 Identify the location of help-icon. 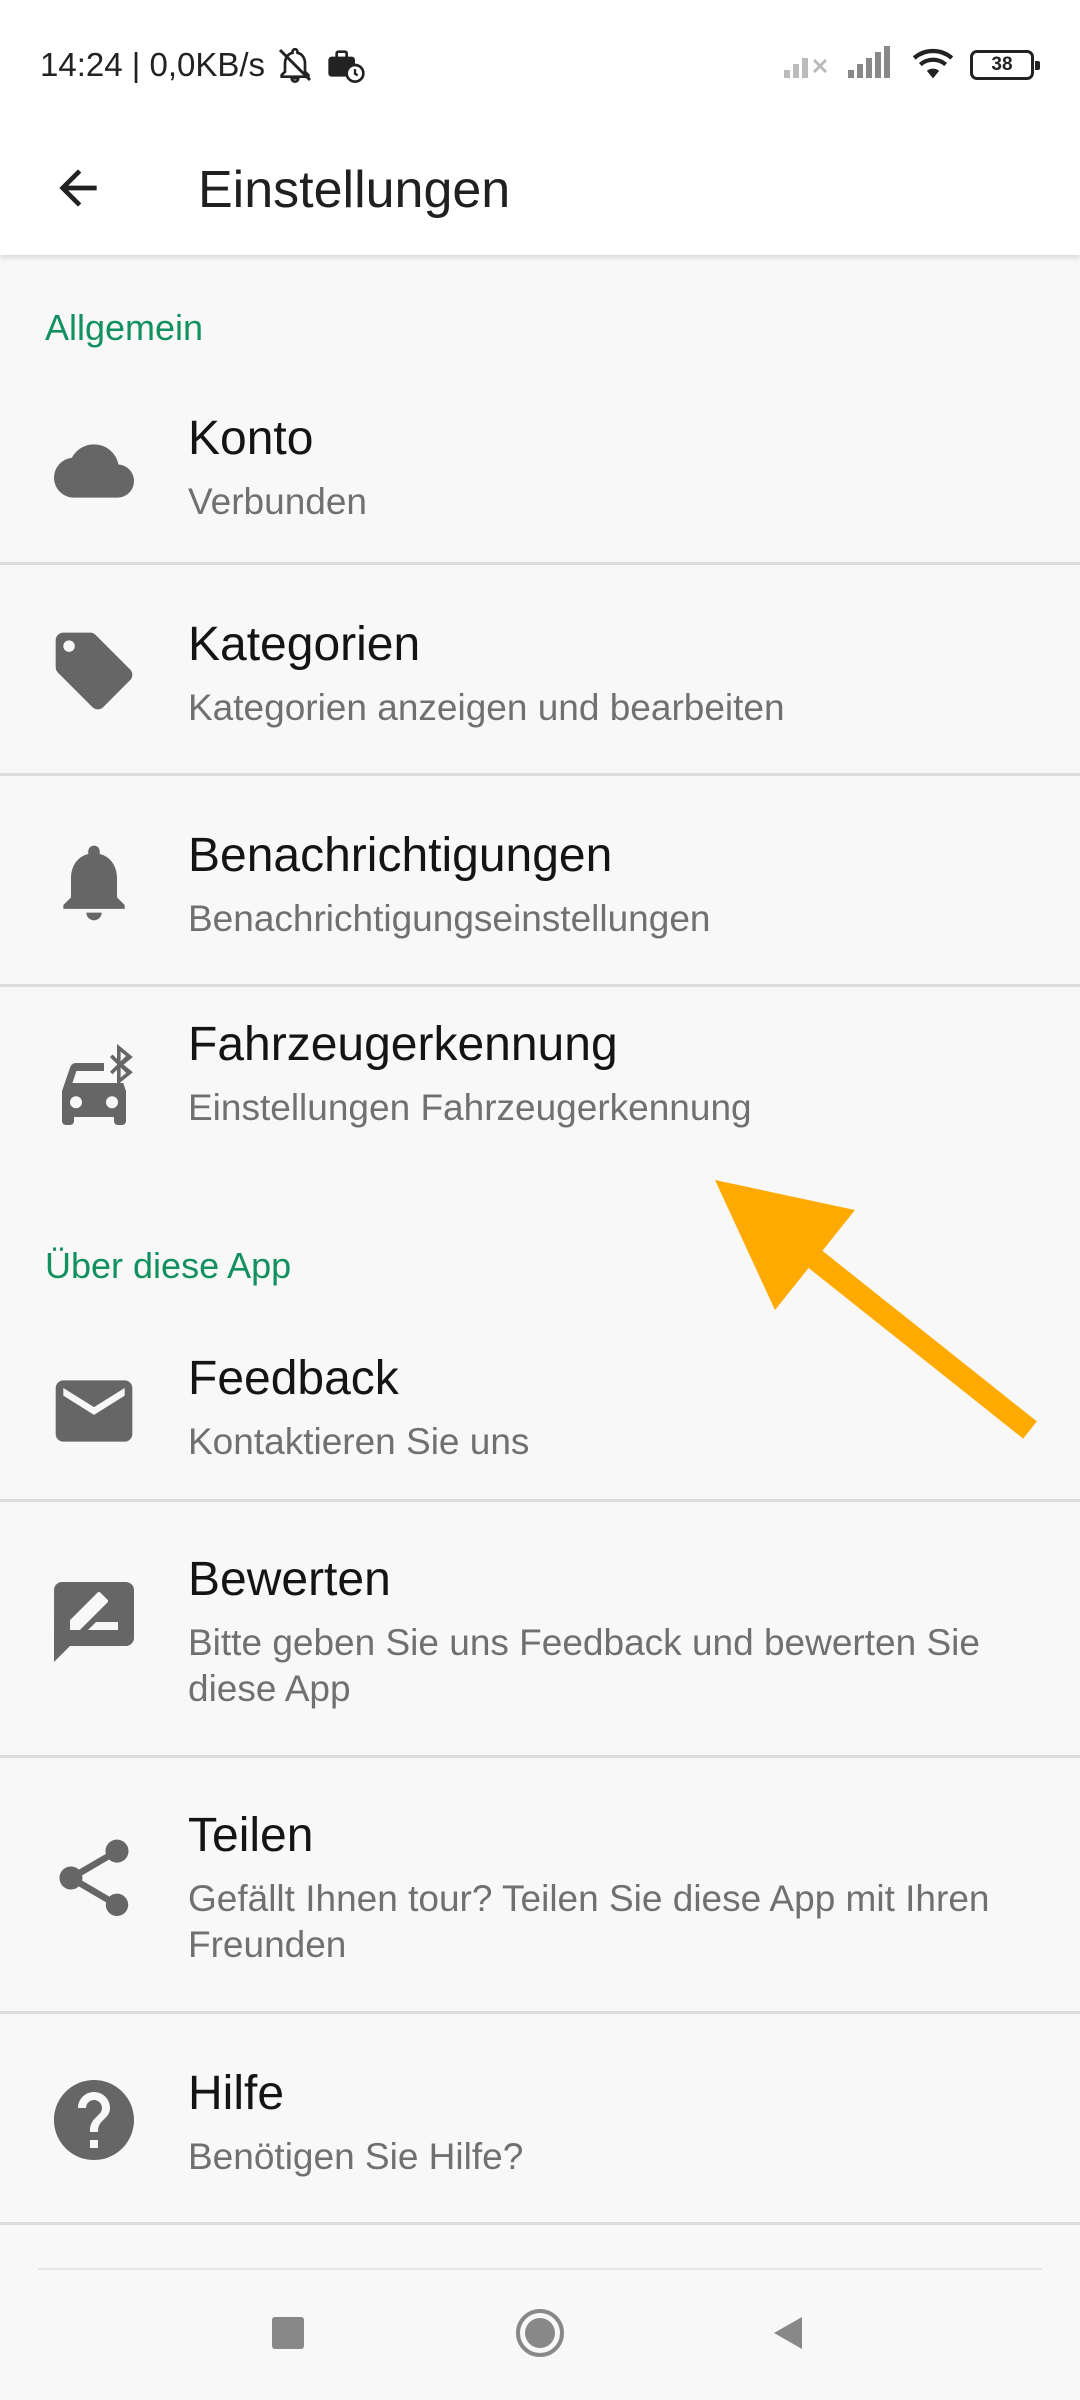
(94, 2120).